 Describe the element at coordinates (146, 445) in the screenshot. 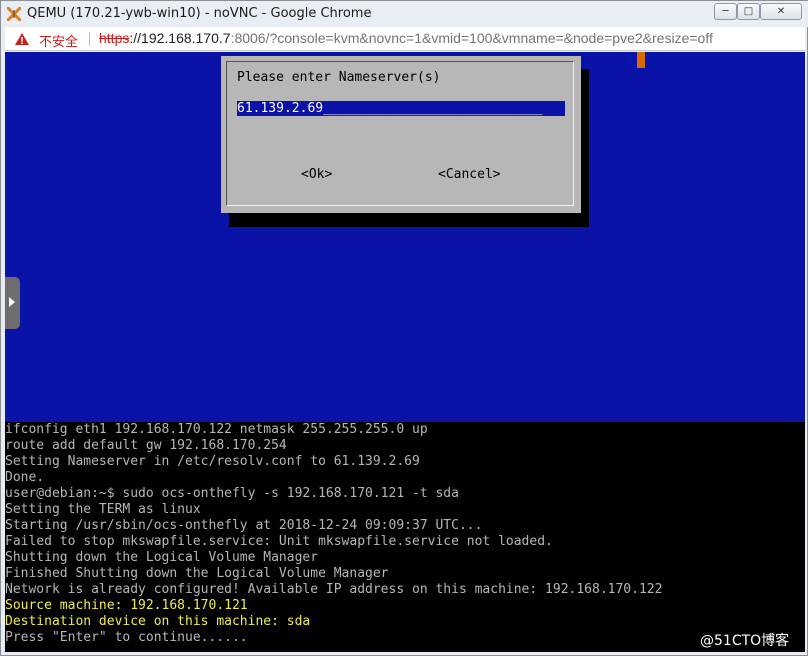

I see `terminal-line: route add default gw 192.168.170.254` at that location.